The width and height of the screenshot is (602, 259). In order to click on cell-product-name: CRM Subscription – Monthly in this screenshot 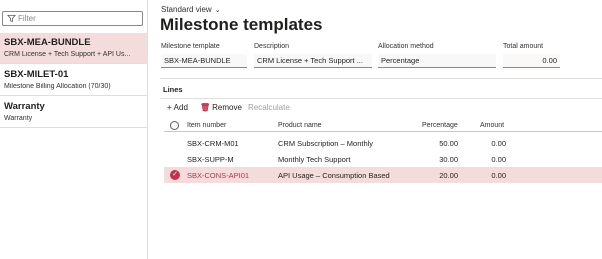, I will do `click(326, 143)`.